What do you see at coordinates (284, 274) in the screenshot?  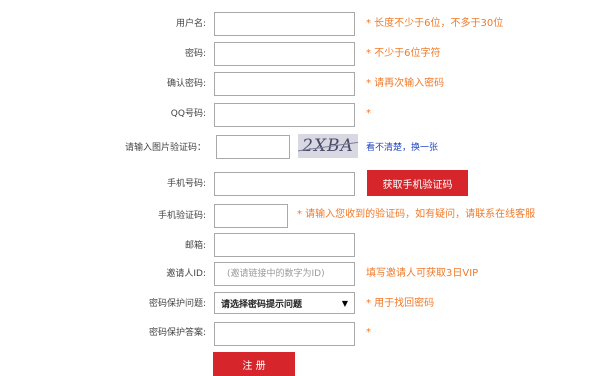 I see `inviter-id-input: (邀请链接中的数字为ID)` at bounding box center [284, 274].